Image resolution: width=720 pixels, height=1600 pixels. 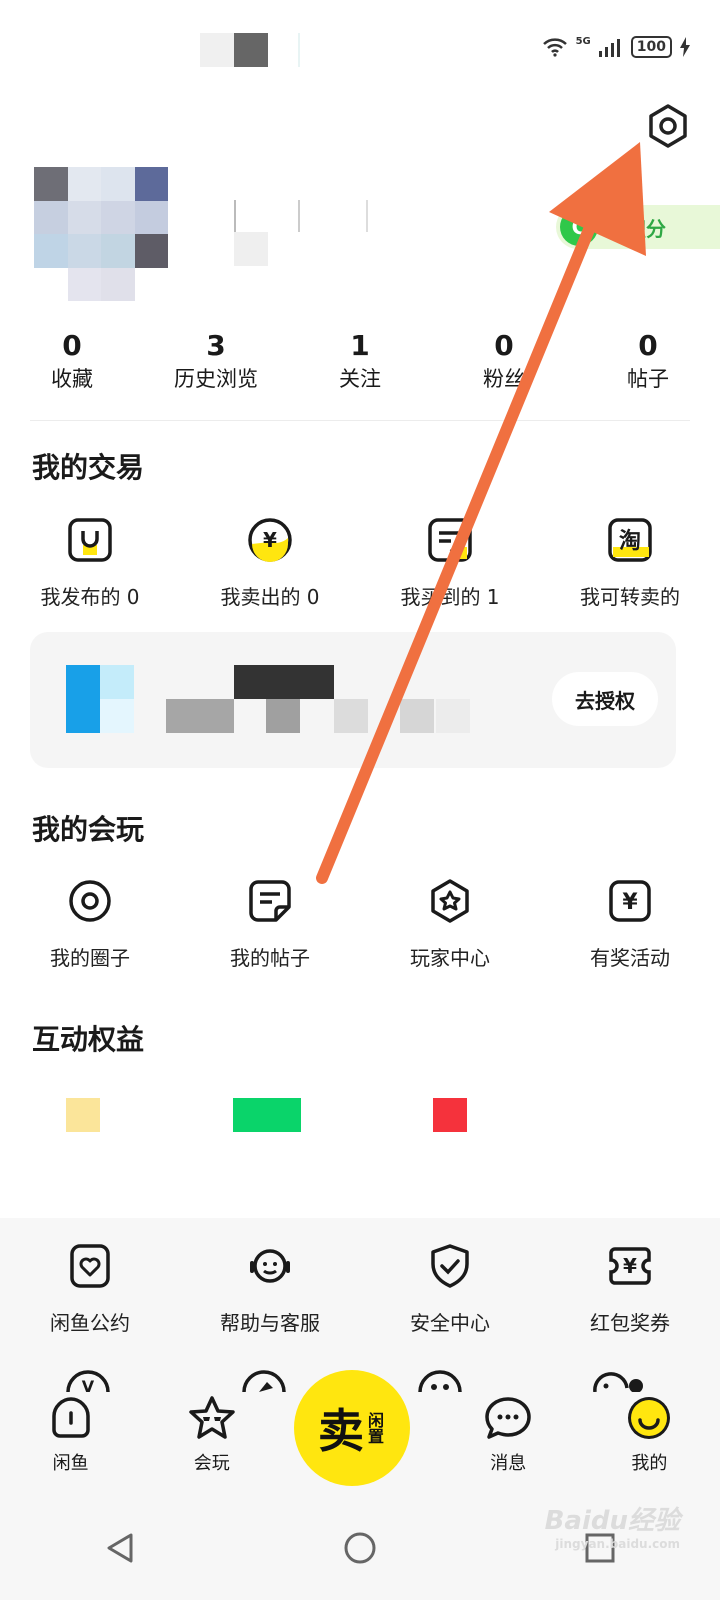 I want to click on carbon-points-label: 碳积分, so click(x=636, y=228).